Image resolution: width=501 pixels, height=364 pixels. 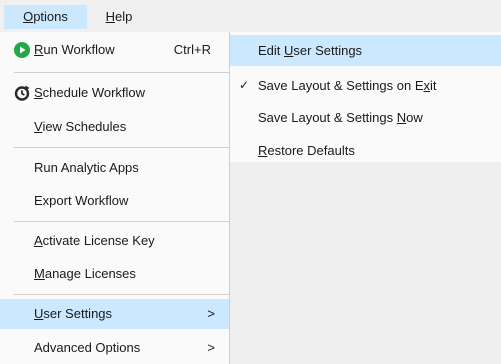 I want to click on submenu-item-save-layout-now: Save Layout & Settings Now, so click(x=365, y=117).